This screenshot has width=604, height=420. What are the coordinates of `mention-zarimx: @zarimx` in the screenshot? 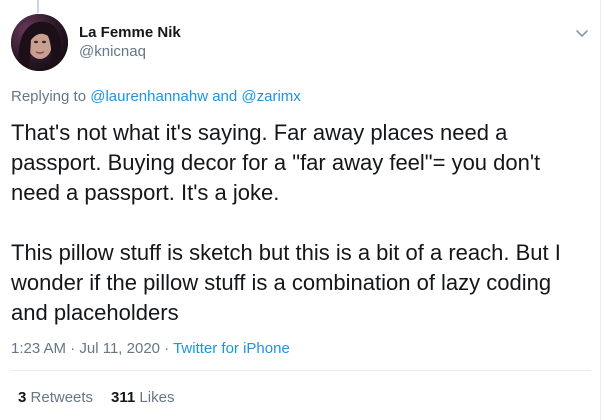 It's located at (270, 96).